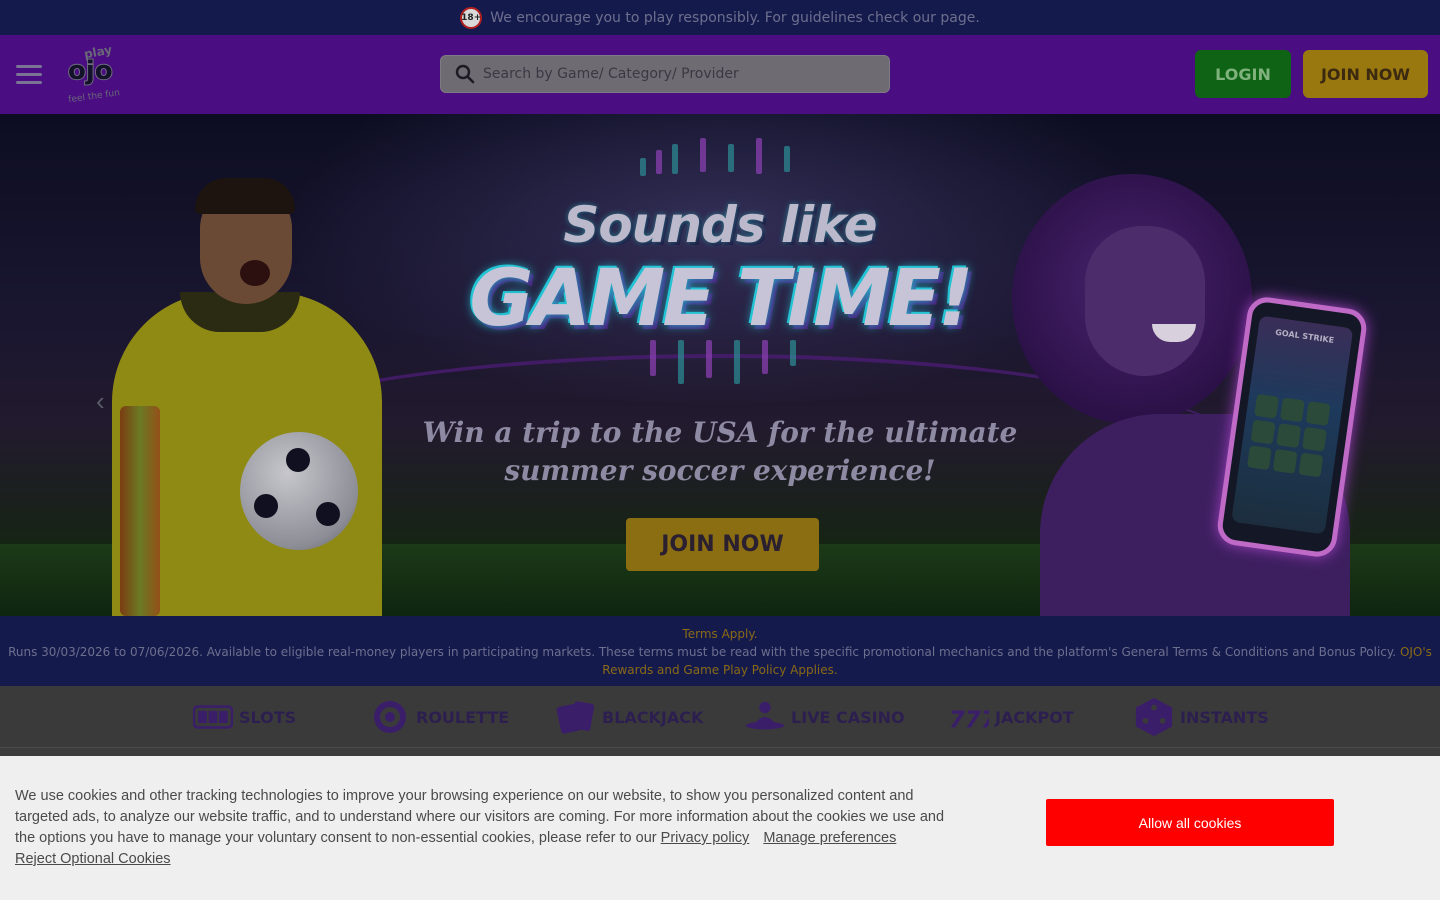 The image size is (1440, 900). What do you see at coordinates (721, 299) in the screenshot?
I see `hero-title-line2: GAME TIME!` at bounding box center [721, 299].